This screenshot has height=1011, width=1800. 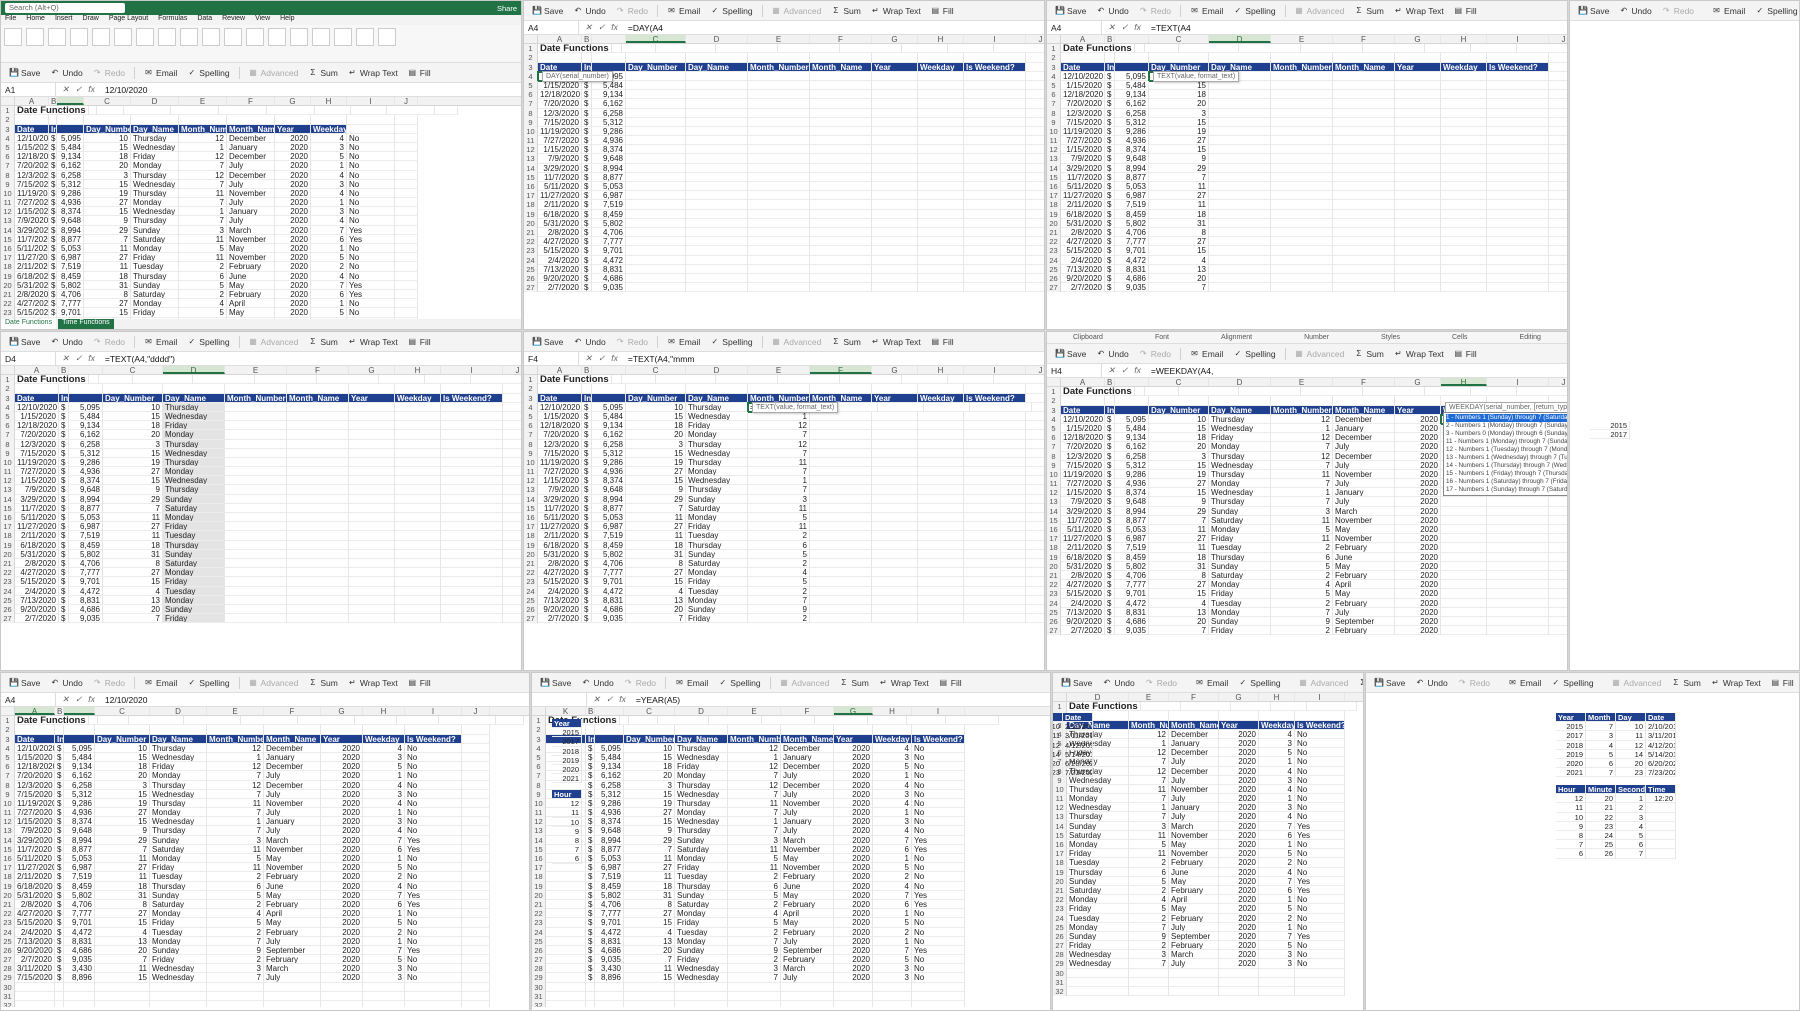 What do you see at coordinates (32, 276) in the screenshot?
I see `cell: 6/18/2020` at bounding box center [32, 276].